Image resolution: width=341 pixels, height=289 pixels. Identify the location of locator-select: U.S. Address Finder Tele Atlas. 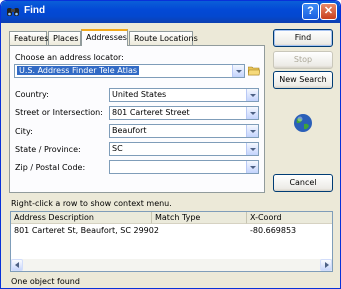
(129, 71).